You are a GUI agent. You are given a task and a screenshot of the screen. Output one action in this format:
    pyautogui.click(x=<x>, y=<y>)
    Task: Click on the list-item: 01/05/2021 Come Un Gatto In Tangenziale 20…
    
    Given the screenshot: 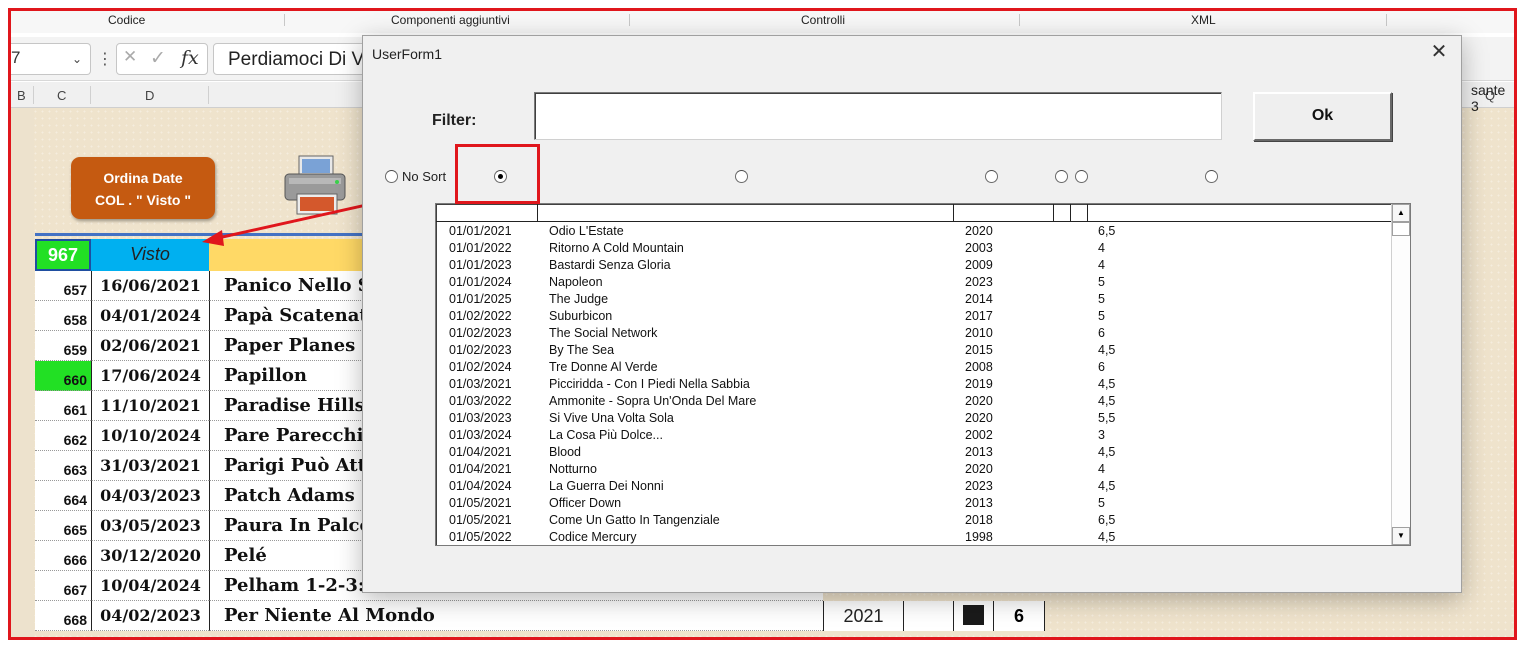 What is the action you would take?
    pyautogui.click(x=913, y=520)
    